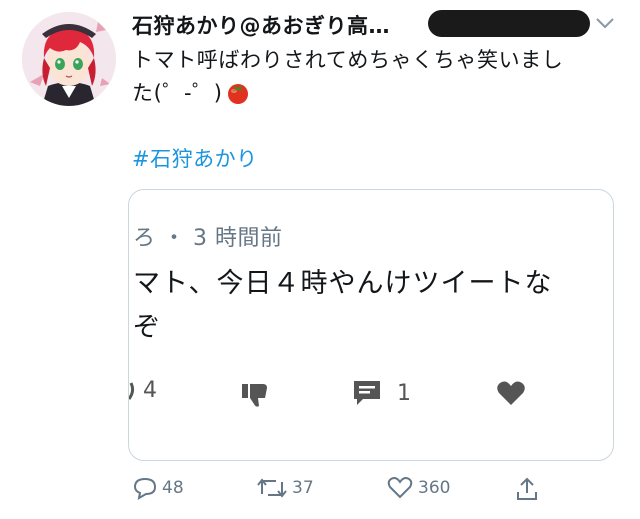  I want to click on quoted-reply-button: 4, so click(143, 390).